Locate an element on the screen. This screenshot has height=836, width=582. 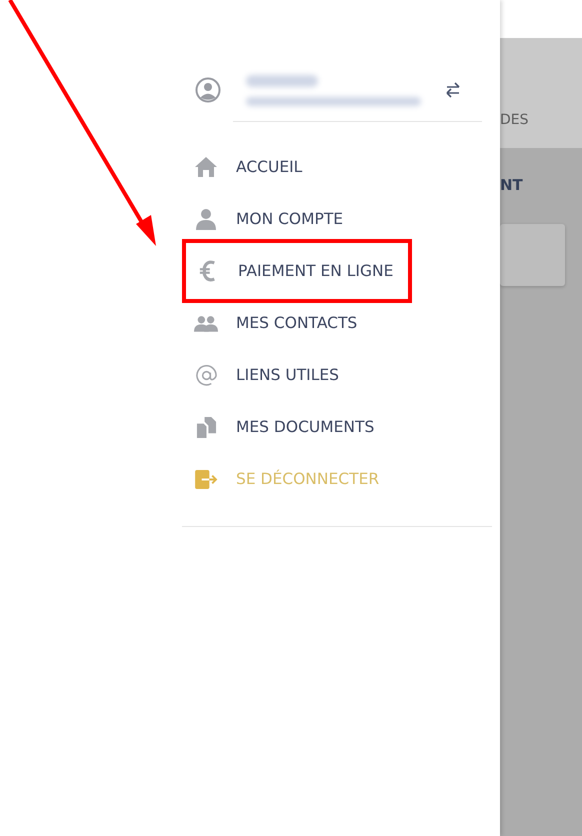
menu-item: ACCUEIL is located at coordinates (269, 167).